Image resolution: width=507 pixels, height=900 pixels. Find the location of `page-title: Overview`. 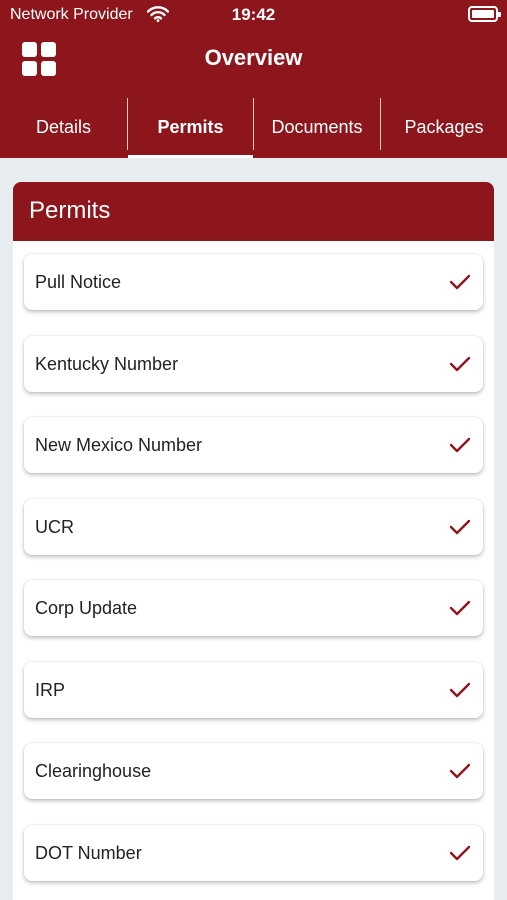

page-title: Overview is located at coordinates (253, 57).